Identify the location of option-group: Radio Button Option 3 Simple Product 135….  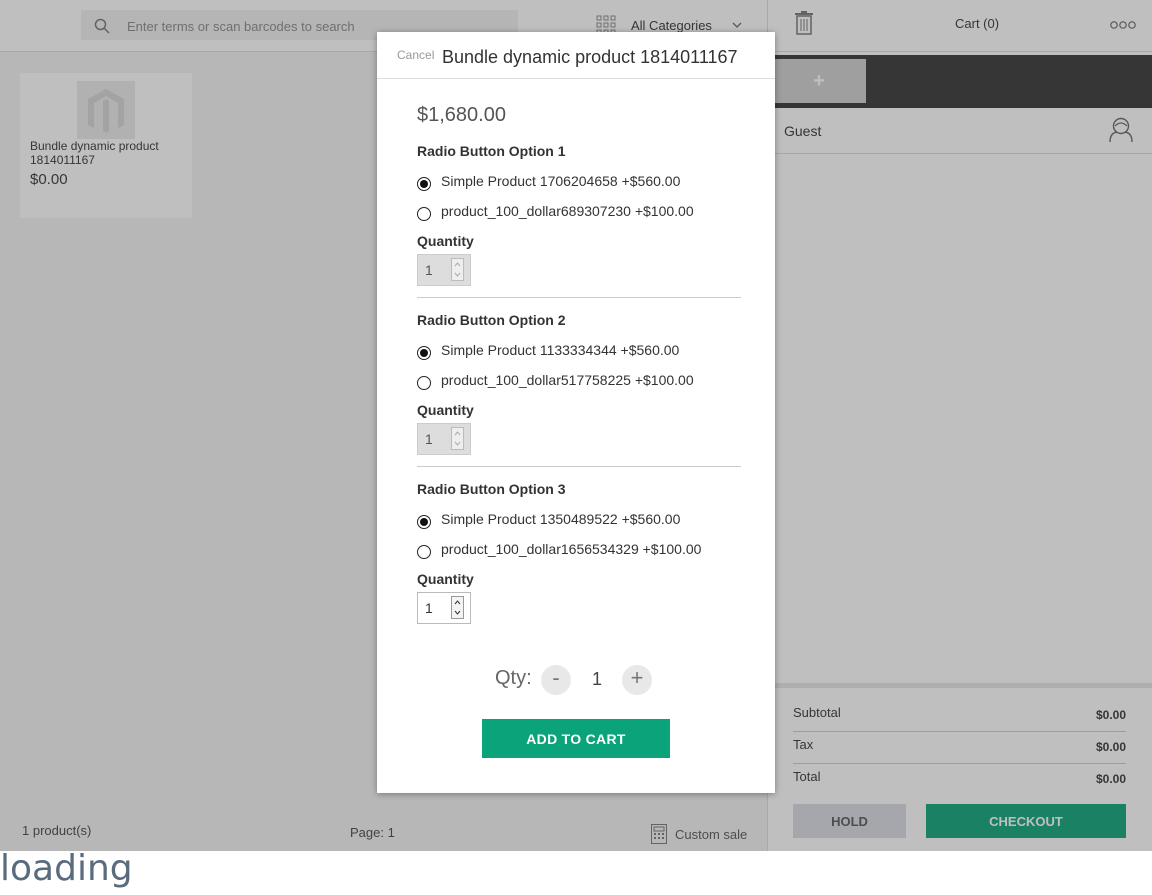
(579, 556).